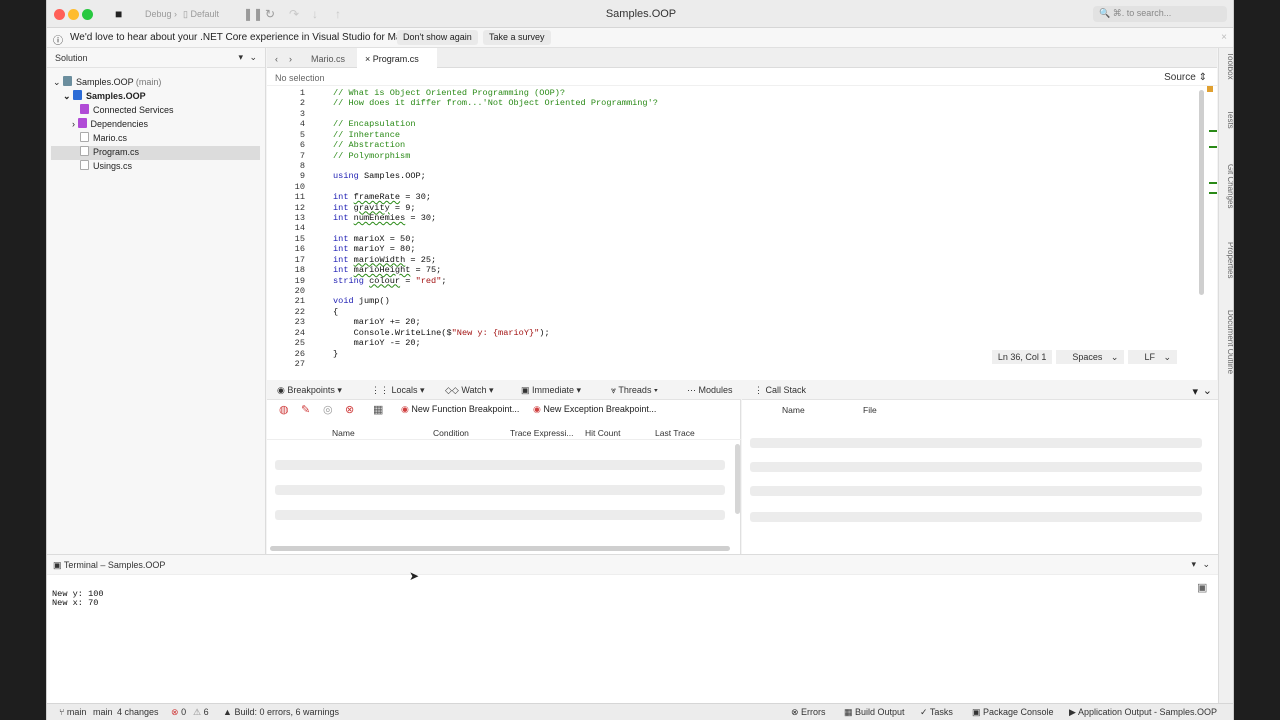 The height and width of the screenshot is (720, 1280). I want to click on tab-modules: ⋯ Modules, so click(710, 390).